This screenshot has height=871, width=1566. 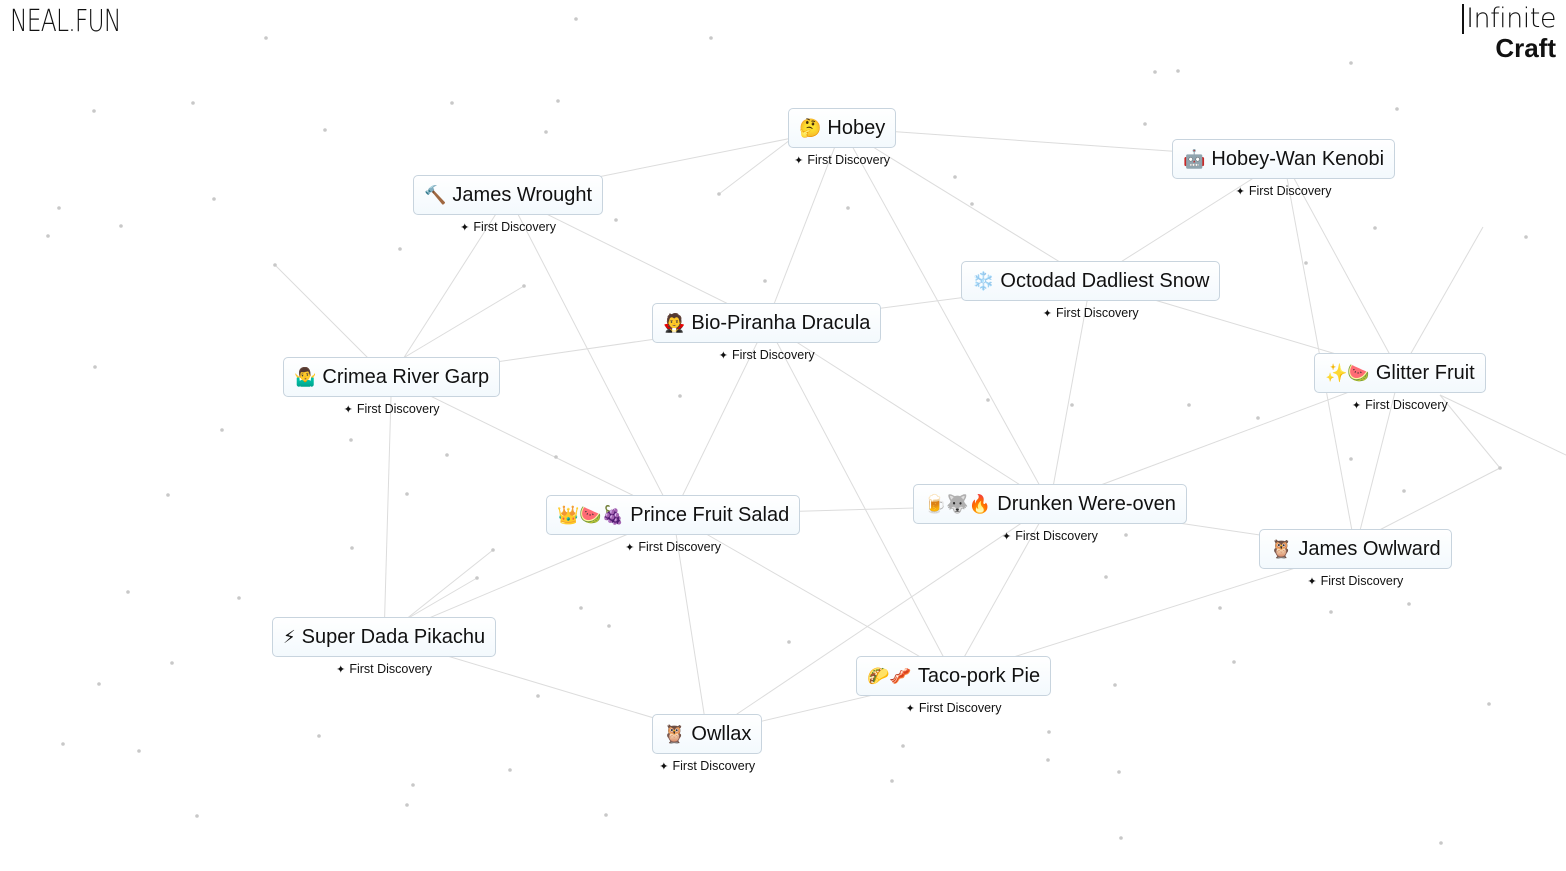 I want to click on item-hobey: 🤔 Hobey, so click(x=842, y=128).